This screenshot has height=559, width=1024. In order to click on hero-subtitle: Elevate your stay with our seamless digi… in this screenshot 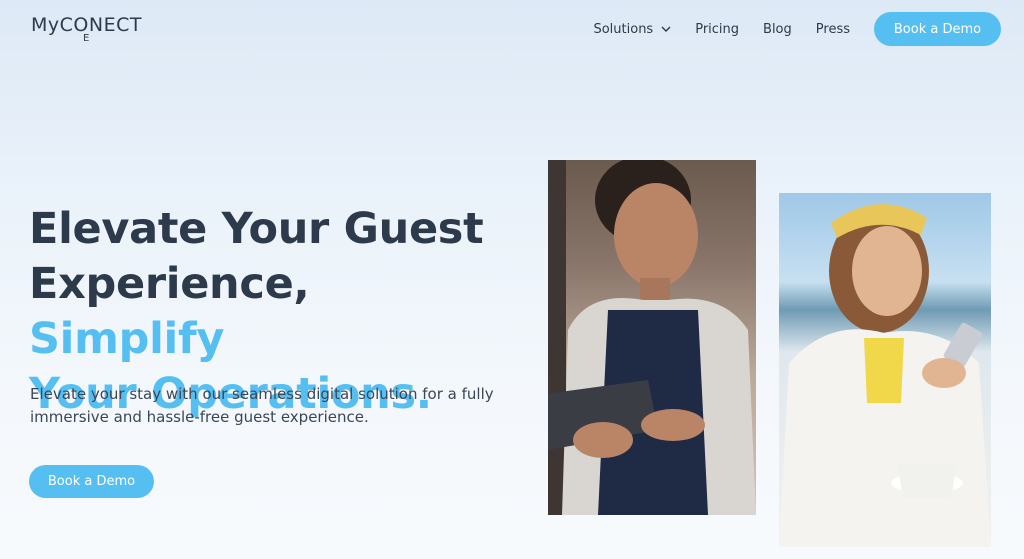, I will do `click(262, 405)`.